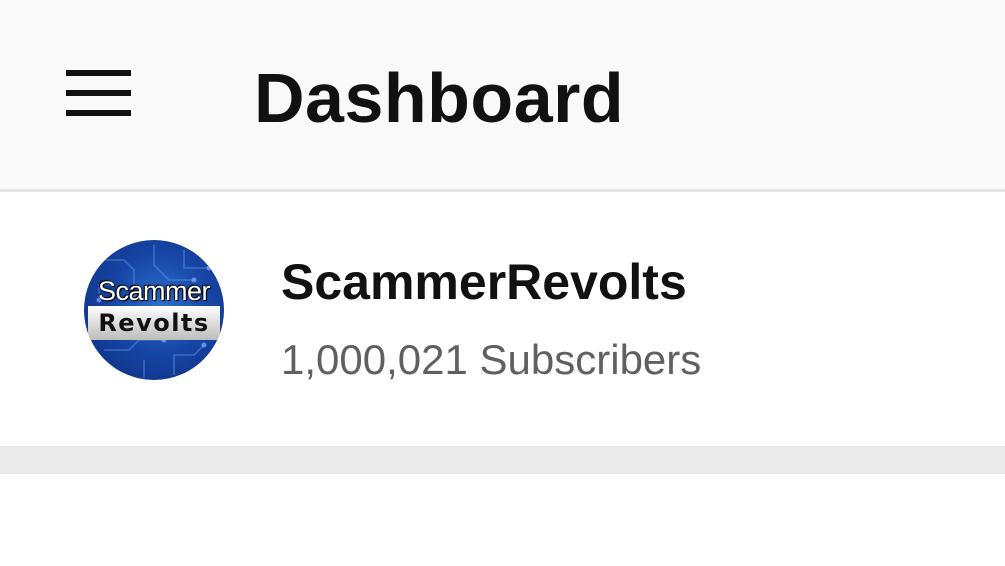 The width and height of the screenshot is (1005, 566). What do you see at coordinates (484, 282) in the screenshot?
I see `channel-name: ScammerRevolts` at bounding box center [484, 282].